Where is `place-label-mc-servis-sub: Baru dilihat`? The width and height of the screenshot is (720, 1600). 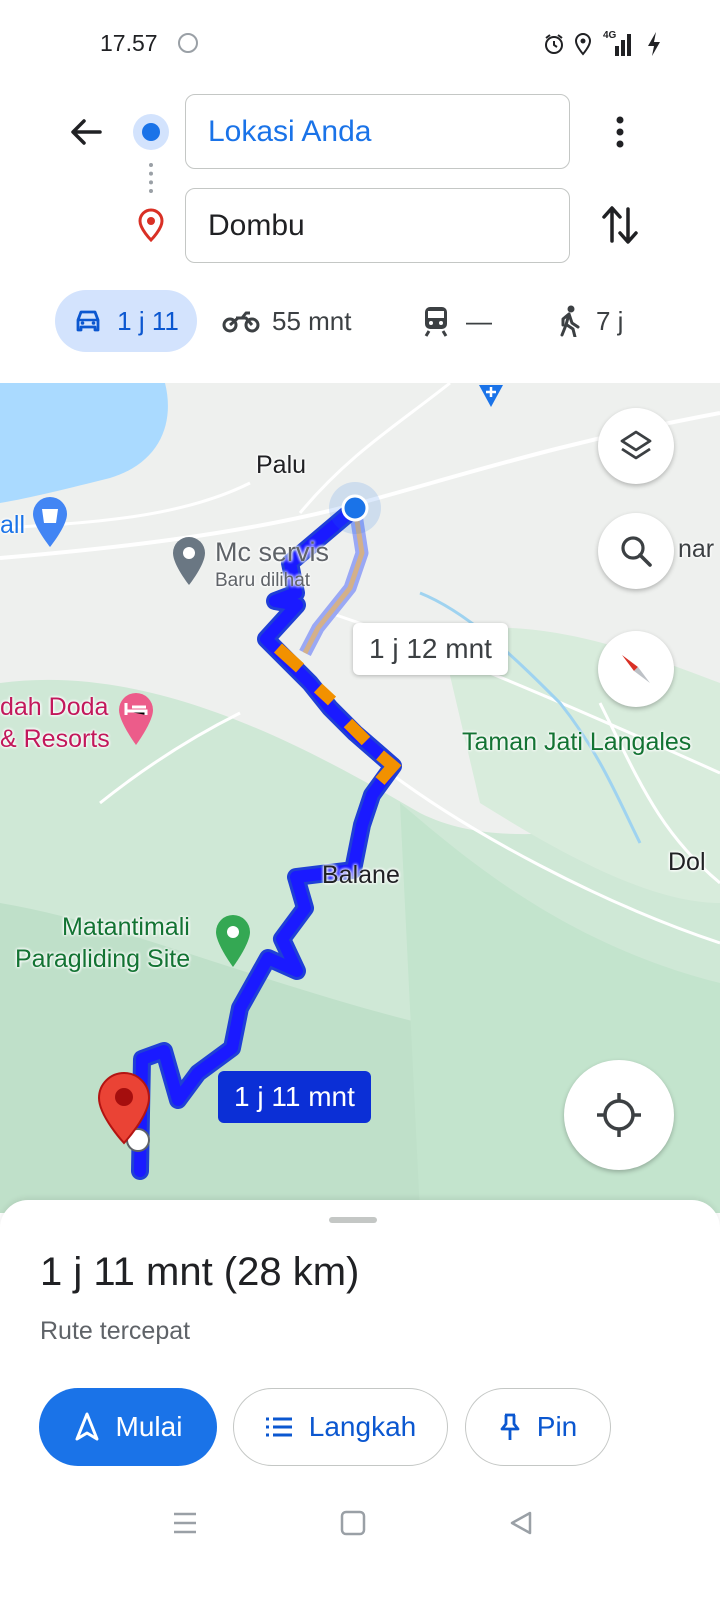
place-label-mc-servis-sub: Baru dilihat is located at coordinates (263, 580).